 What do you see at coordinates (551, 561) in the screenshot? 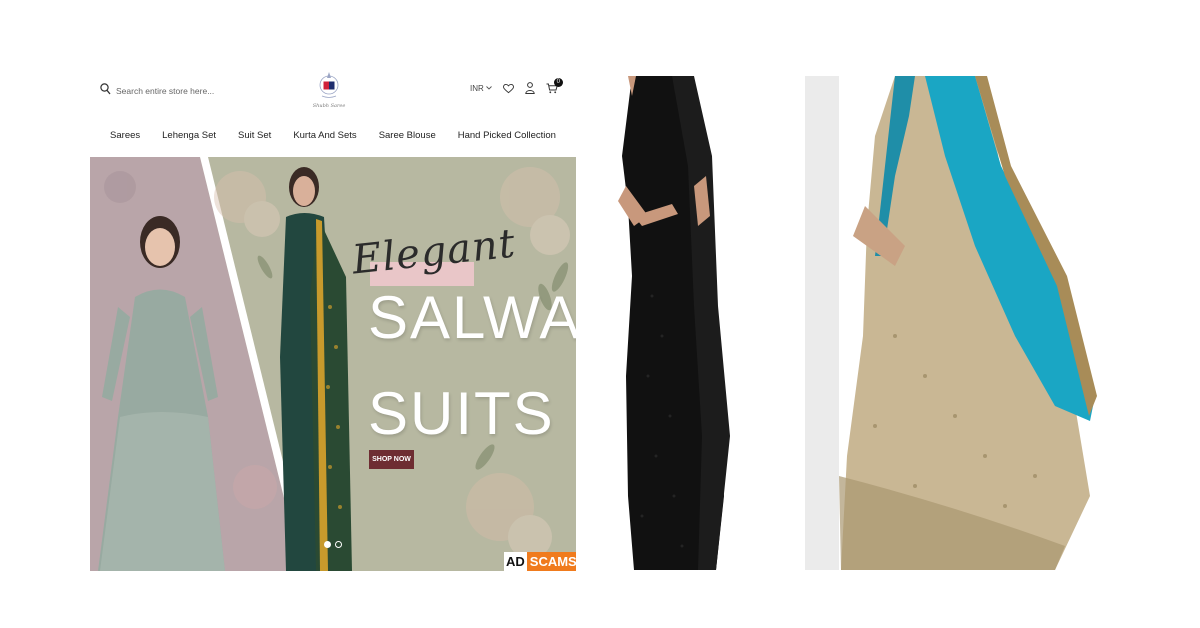
I see `watermark-part-scams: SCAMS` at bounding box center [551, 561].